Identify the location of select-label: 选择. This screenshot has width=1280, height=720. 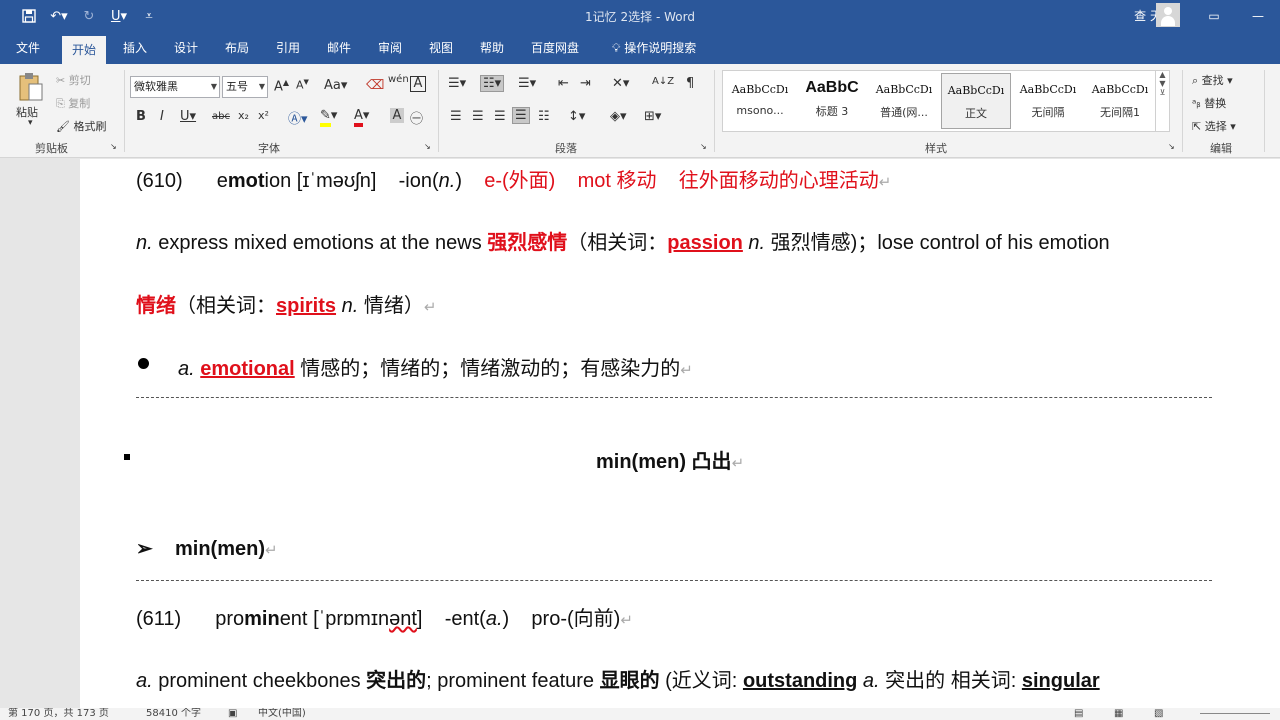
(1215, 126).